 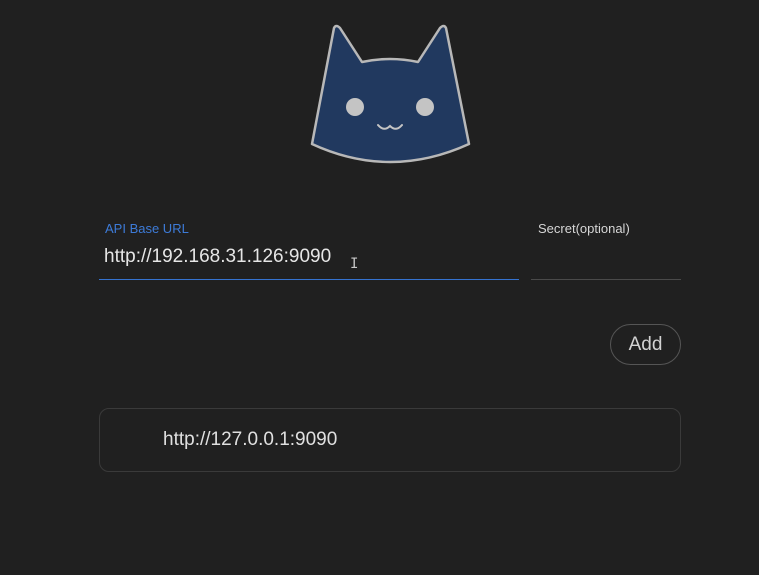 I want to click on cat-head-shape, so click(x=390, y=94).